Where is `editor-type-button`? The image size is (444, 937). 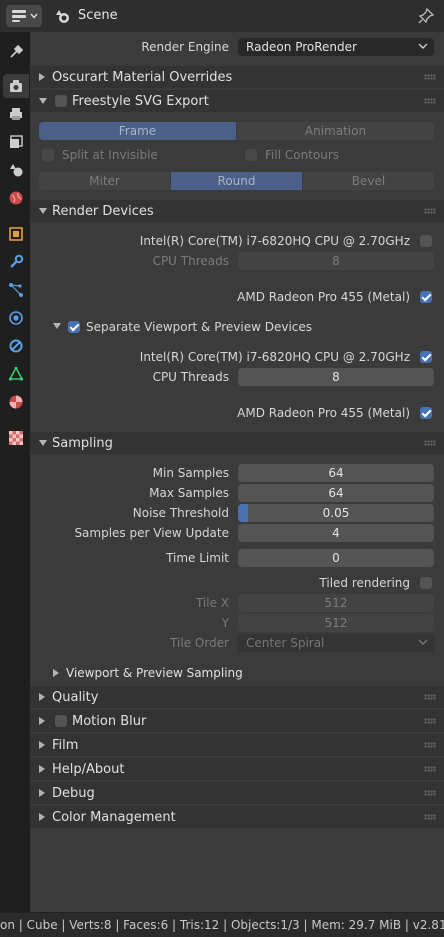
editor-type-button is located at coordinates (24, 16).